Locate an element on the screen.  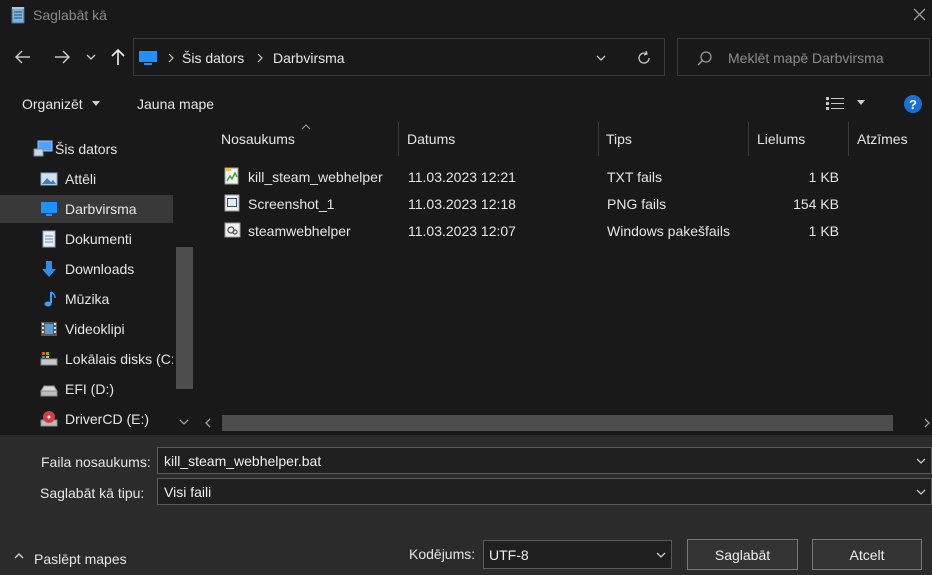
cancel-button: Atcelt is located at coordinates (867, 554).